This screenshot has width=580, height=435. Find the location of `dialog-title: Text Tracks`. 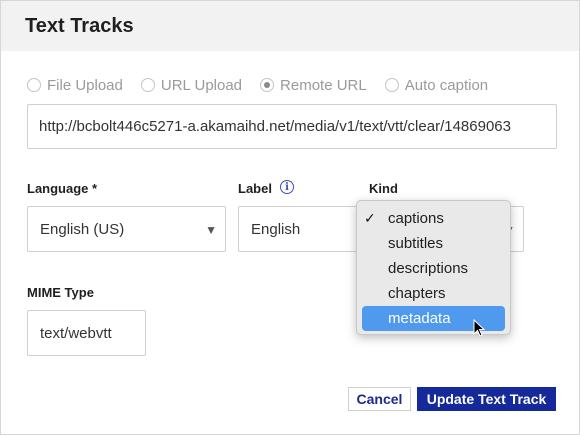

dialog-title: Text Tracks is located at coordinates (79, 26).